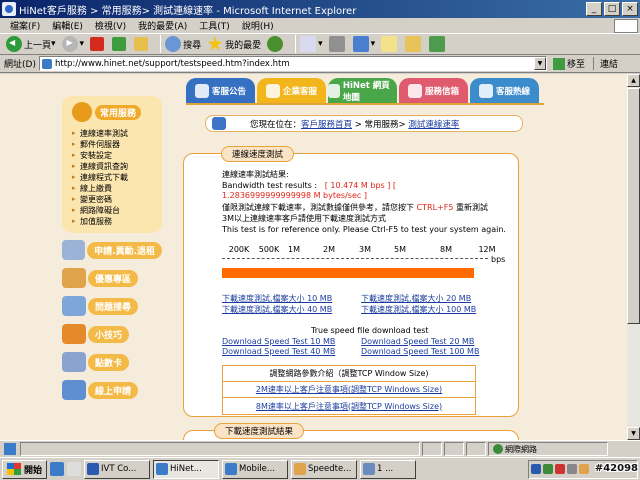 This screenshot has height=480, width=640. Describe the element at coordinates (584, 469) in the screenshot. I see `tray-app-icon` at that location.